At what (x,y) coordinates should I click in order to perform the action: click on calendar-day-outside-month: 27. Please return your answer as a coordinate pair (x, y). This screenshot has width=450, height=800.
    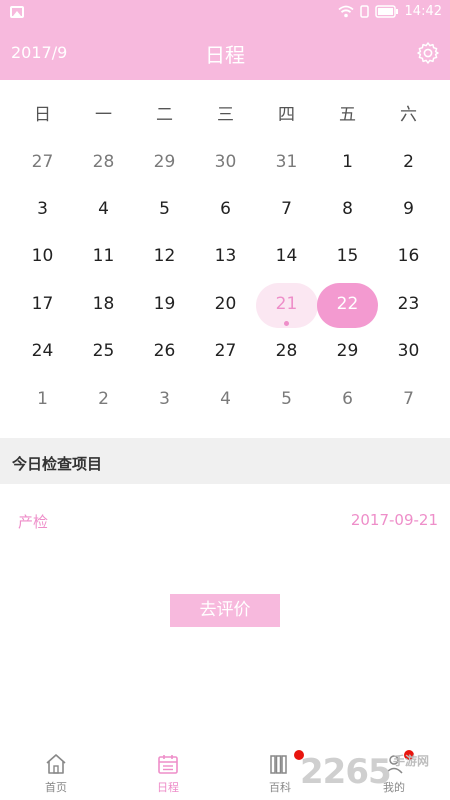
    Looking at the image, I should click on (42, 162).